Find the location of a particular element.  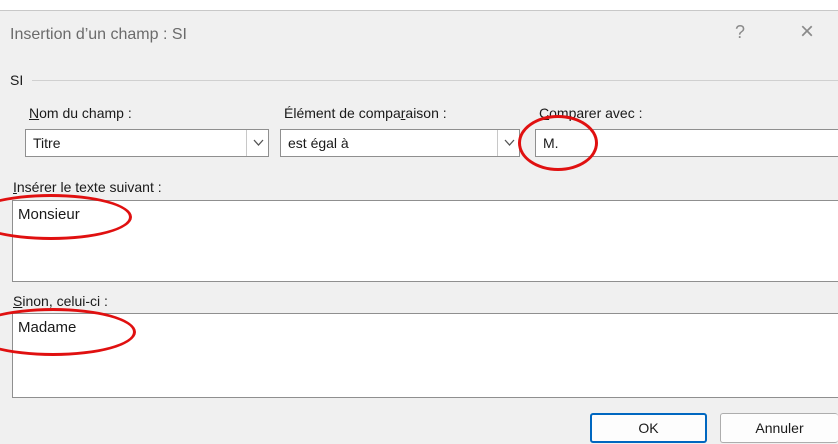

group-label: SI is located at coordinates (17, 80).